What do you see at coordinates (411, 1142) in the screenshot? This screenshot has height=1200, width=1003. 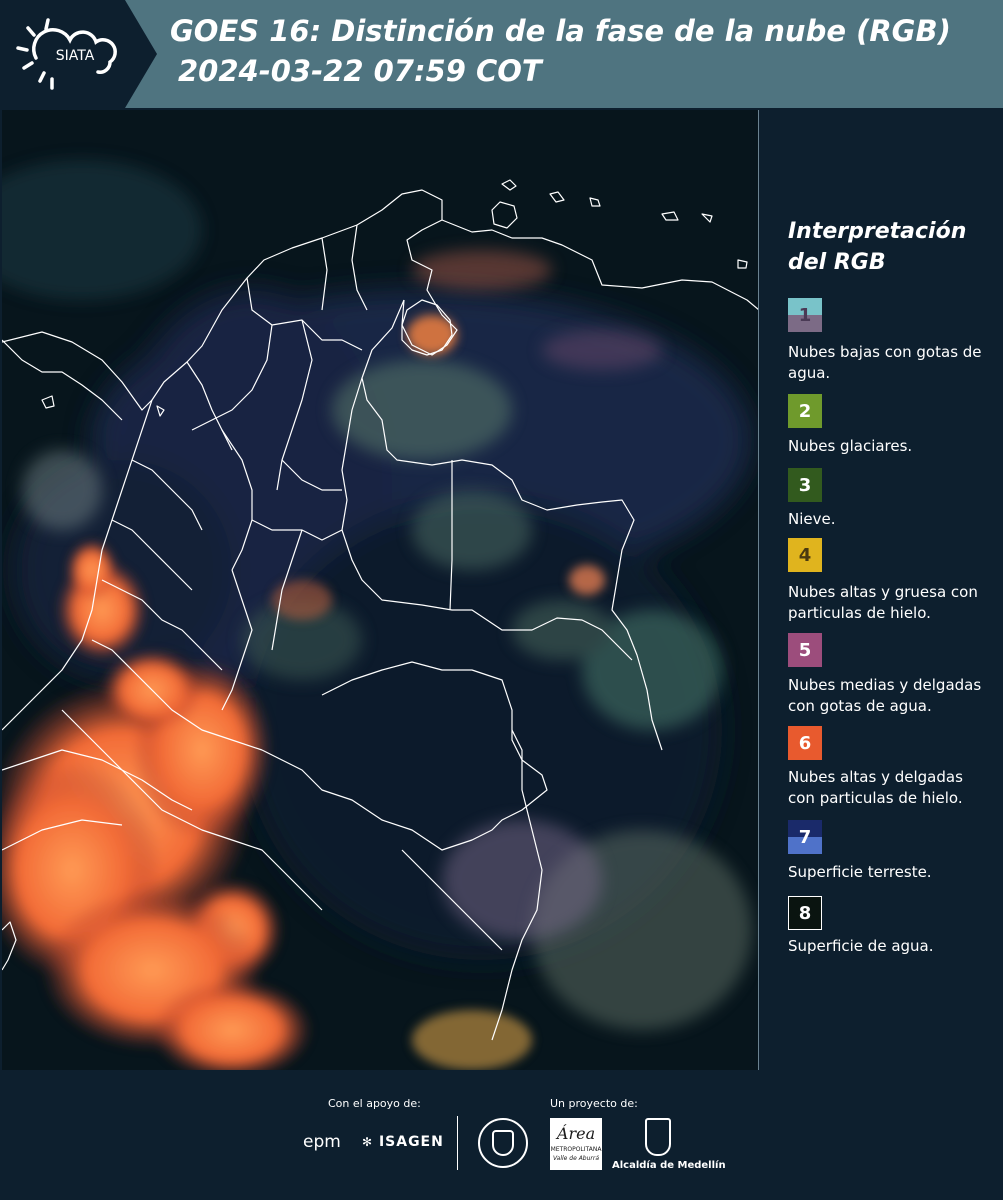 I see `isagen-text: ISAGEN` at bounding box center [411, 1142].